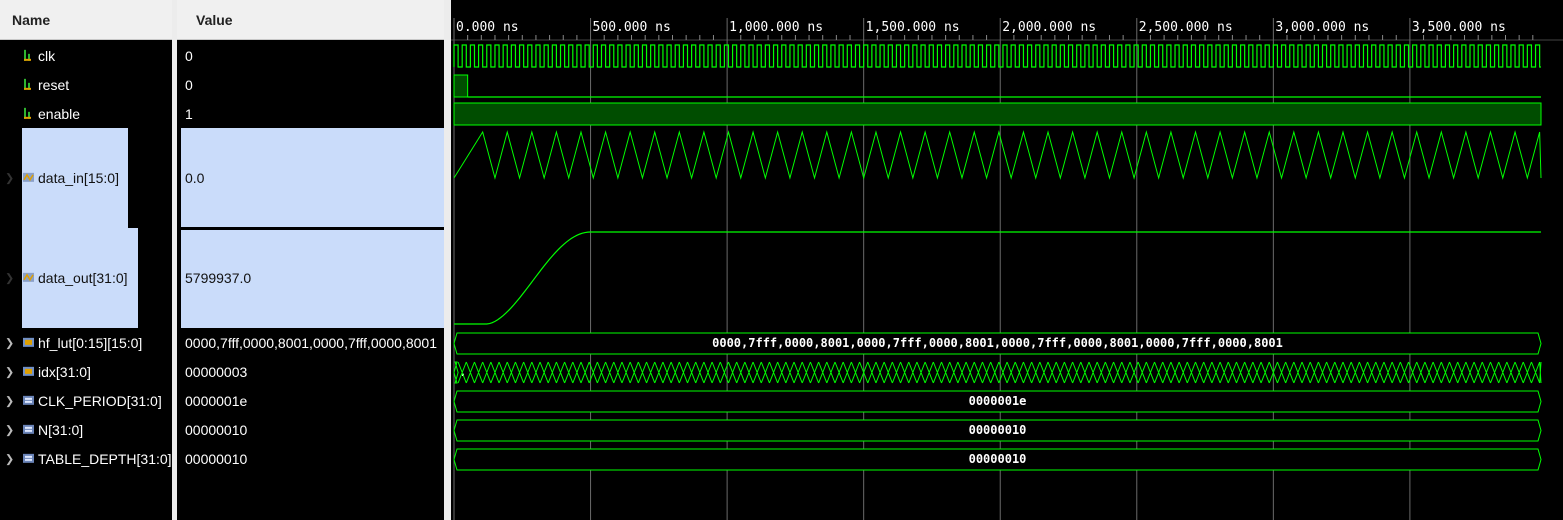 The image size is (1563, 520). What do you see at coordinates (461, 86) in the screenshot?
I see `reset-high-pulse` at bounding box center [461, 86].